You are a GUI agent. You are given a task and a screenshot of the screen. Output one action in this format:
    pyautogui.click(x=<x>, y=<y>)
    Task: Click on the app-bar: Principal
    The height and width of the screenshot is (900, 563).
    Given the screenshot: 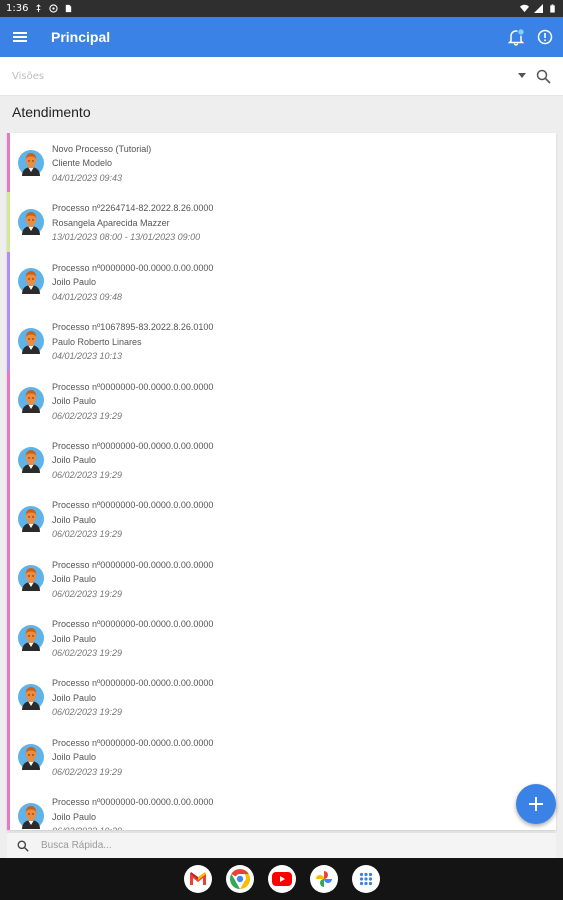 What is the action you would take?
    pyautogui.click(x=281, y=37)
    